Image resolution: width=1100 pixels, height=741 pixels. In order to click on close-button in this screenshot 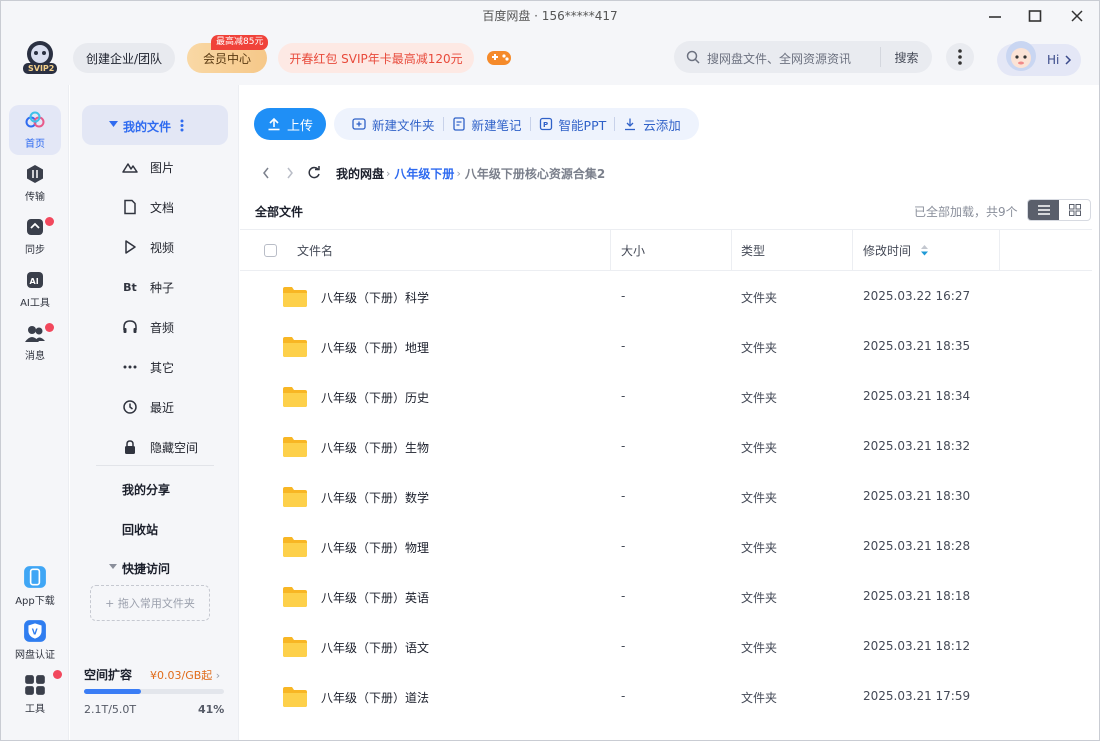, I will do `click(1077, 16)`.